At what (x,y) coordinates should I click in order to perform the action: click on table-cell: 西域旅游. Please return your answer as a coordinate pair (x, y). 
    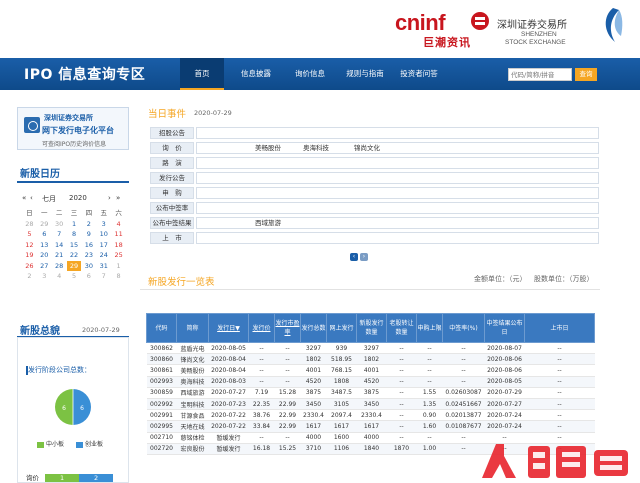
    Looking at the image, I should click on (192, 393).